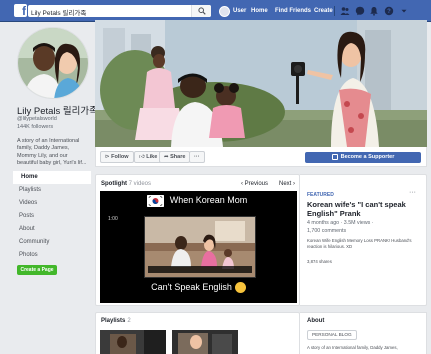 This screenshot has width=431, height=354. Describe the element at coordinates (37, 270) in the screenshot. I see `create-page-button: Create a Page` at that location.